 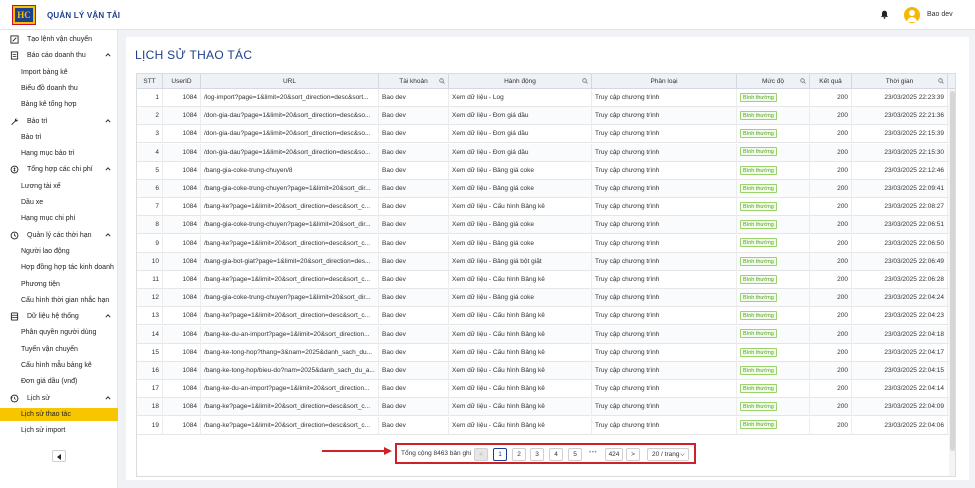 I want to click on sidebar-item: Biểu đồ doanh thu, so click(x=59, y=88).